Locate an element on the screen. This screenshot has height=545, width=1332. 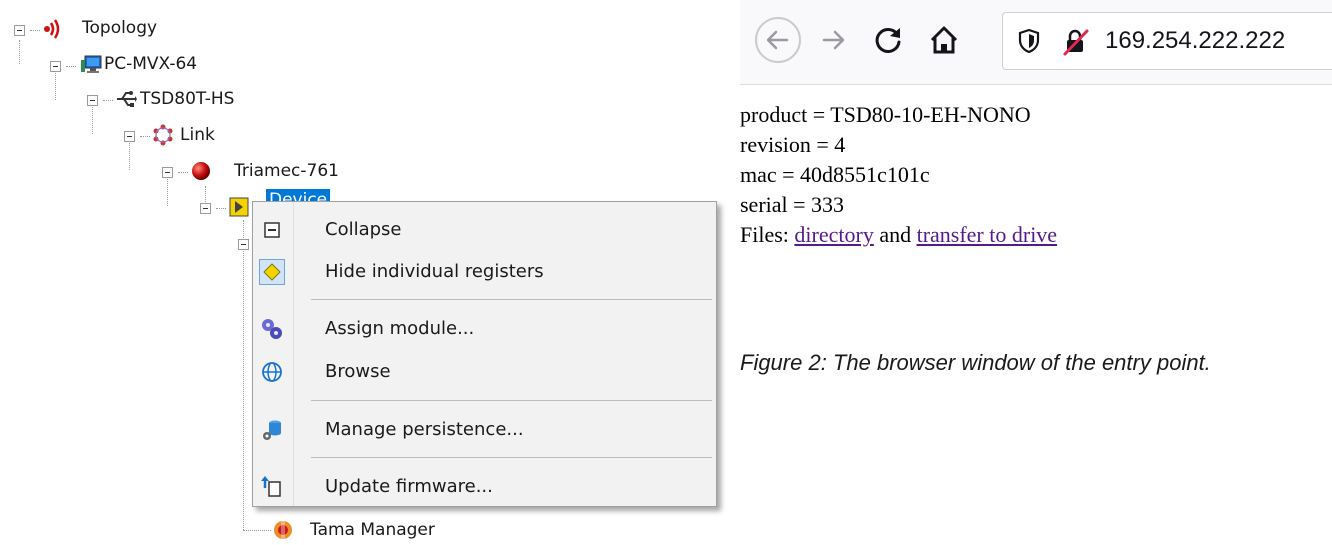
menu-item-label: Collapse is located at coordinates (363, 229).